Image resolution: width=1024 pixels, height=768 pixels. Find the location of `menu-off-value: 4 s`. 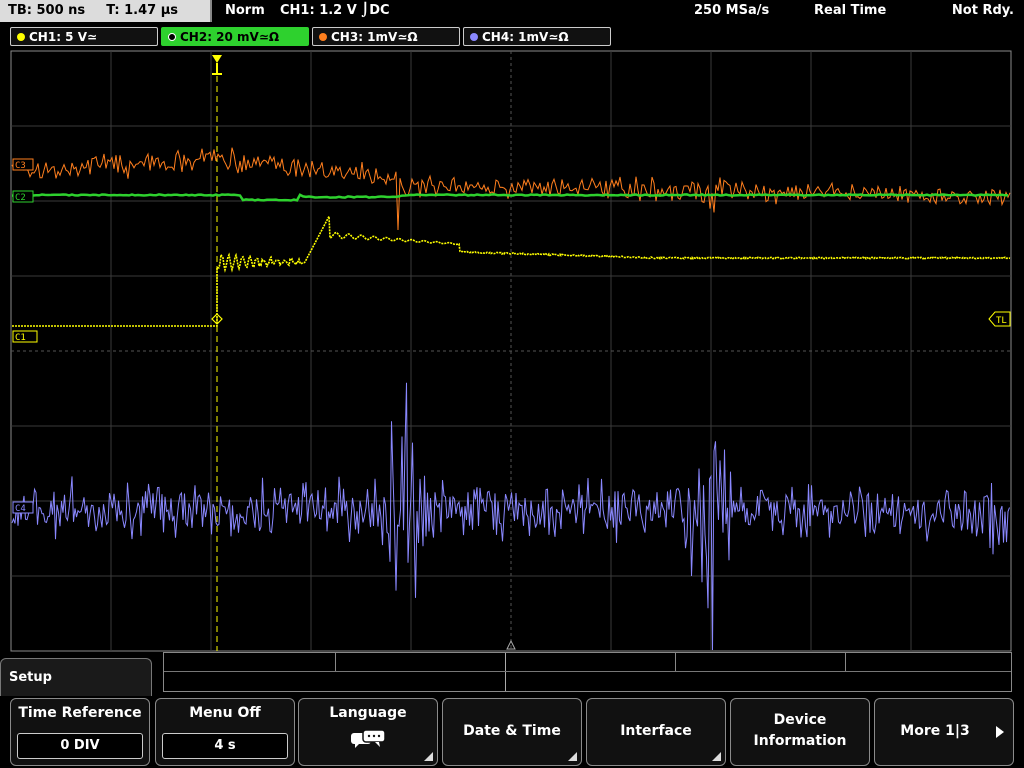

menu-off-value: 4 s is located at coordinates (225, 746).